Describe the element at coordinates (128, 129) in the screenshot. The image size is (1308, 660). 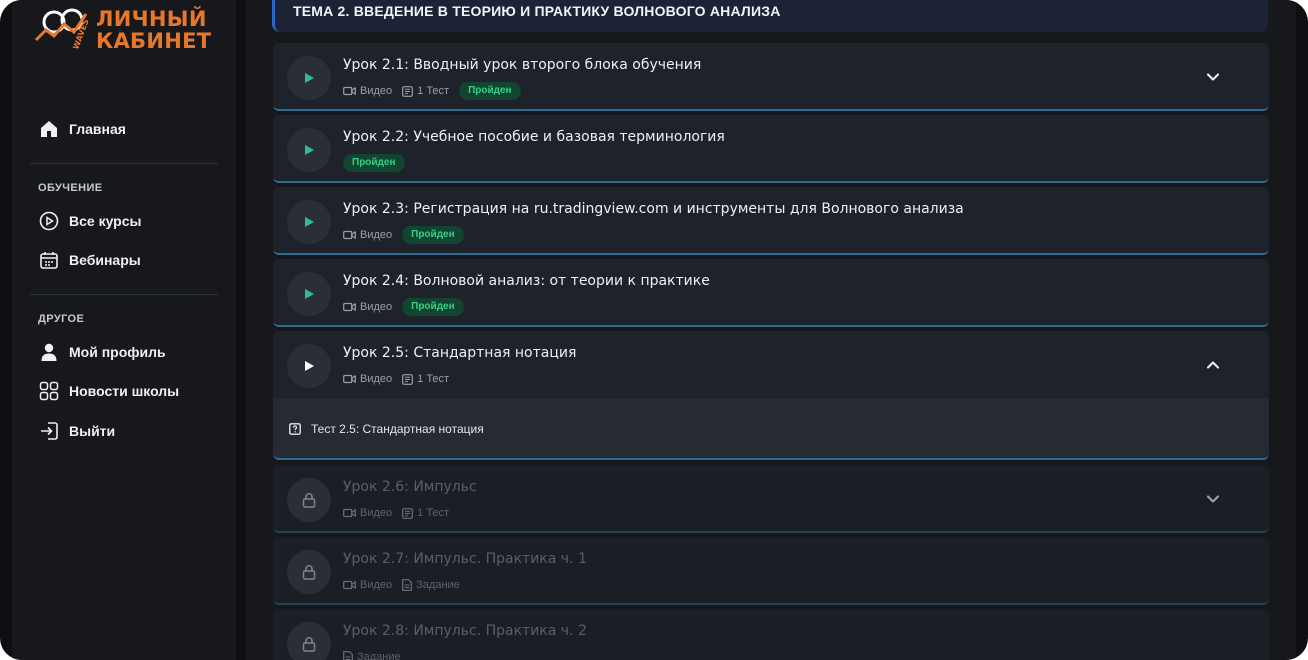
I see `nav-item-home: Главная` at that location.